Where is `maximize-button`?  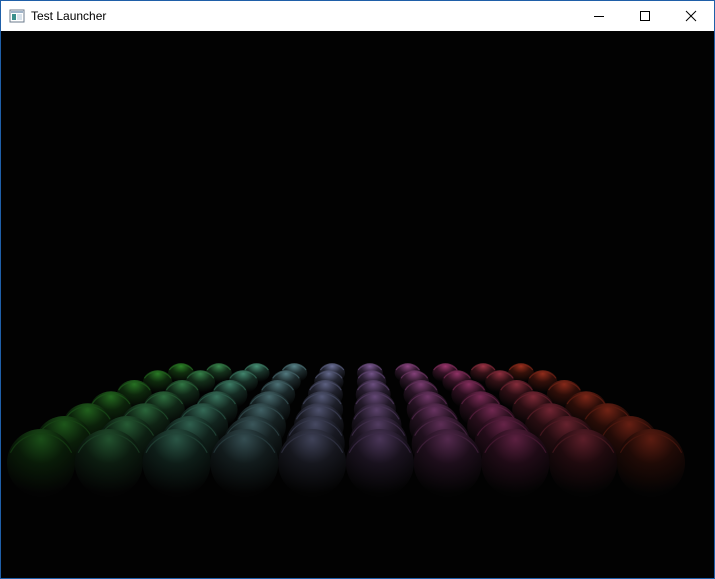
maximize-button is located at coordinates (645, 16).